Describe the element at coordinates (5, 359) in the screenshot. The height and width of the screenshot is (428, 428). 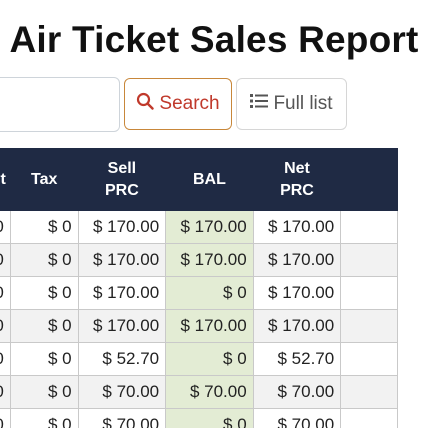
I see `cell-partial: 70` at that location.